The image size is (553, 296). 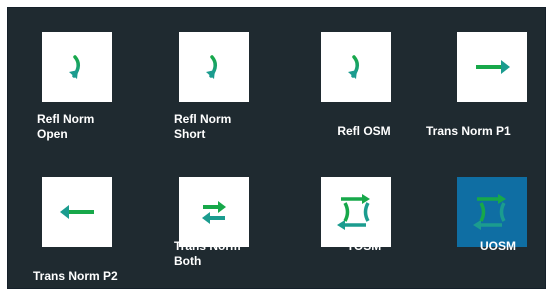 What do you see at coordinates (75, 276) in the screenshot?
I see `cal-type-label: Trans Norm P2` at bounding box center [75, 276].